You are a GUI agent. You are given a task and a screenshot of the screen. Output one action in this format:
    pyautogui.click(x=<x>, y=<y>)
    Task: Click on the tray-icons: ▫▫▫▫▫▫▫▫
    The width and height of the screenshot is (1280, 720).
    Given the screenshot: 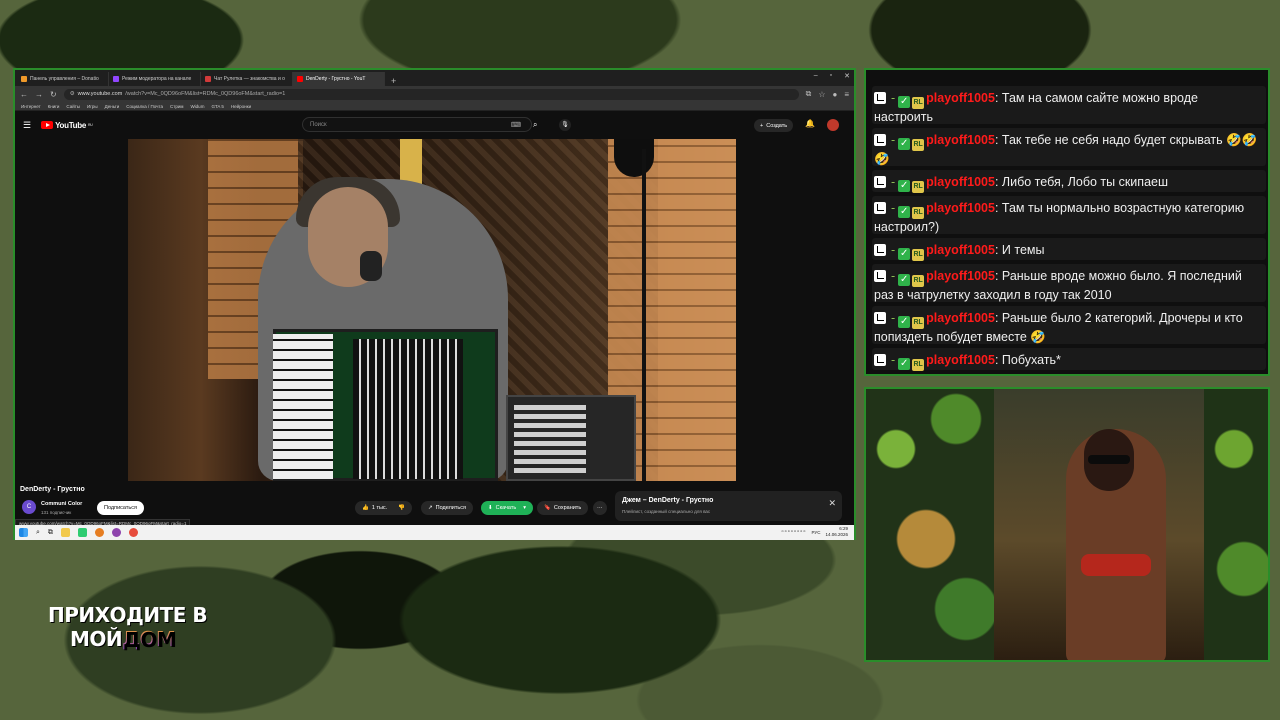 What is the action you would take?
    pyautogui.click(x=793, y=532)
    